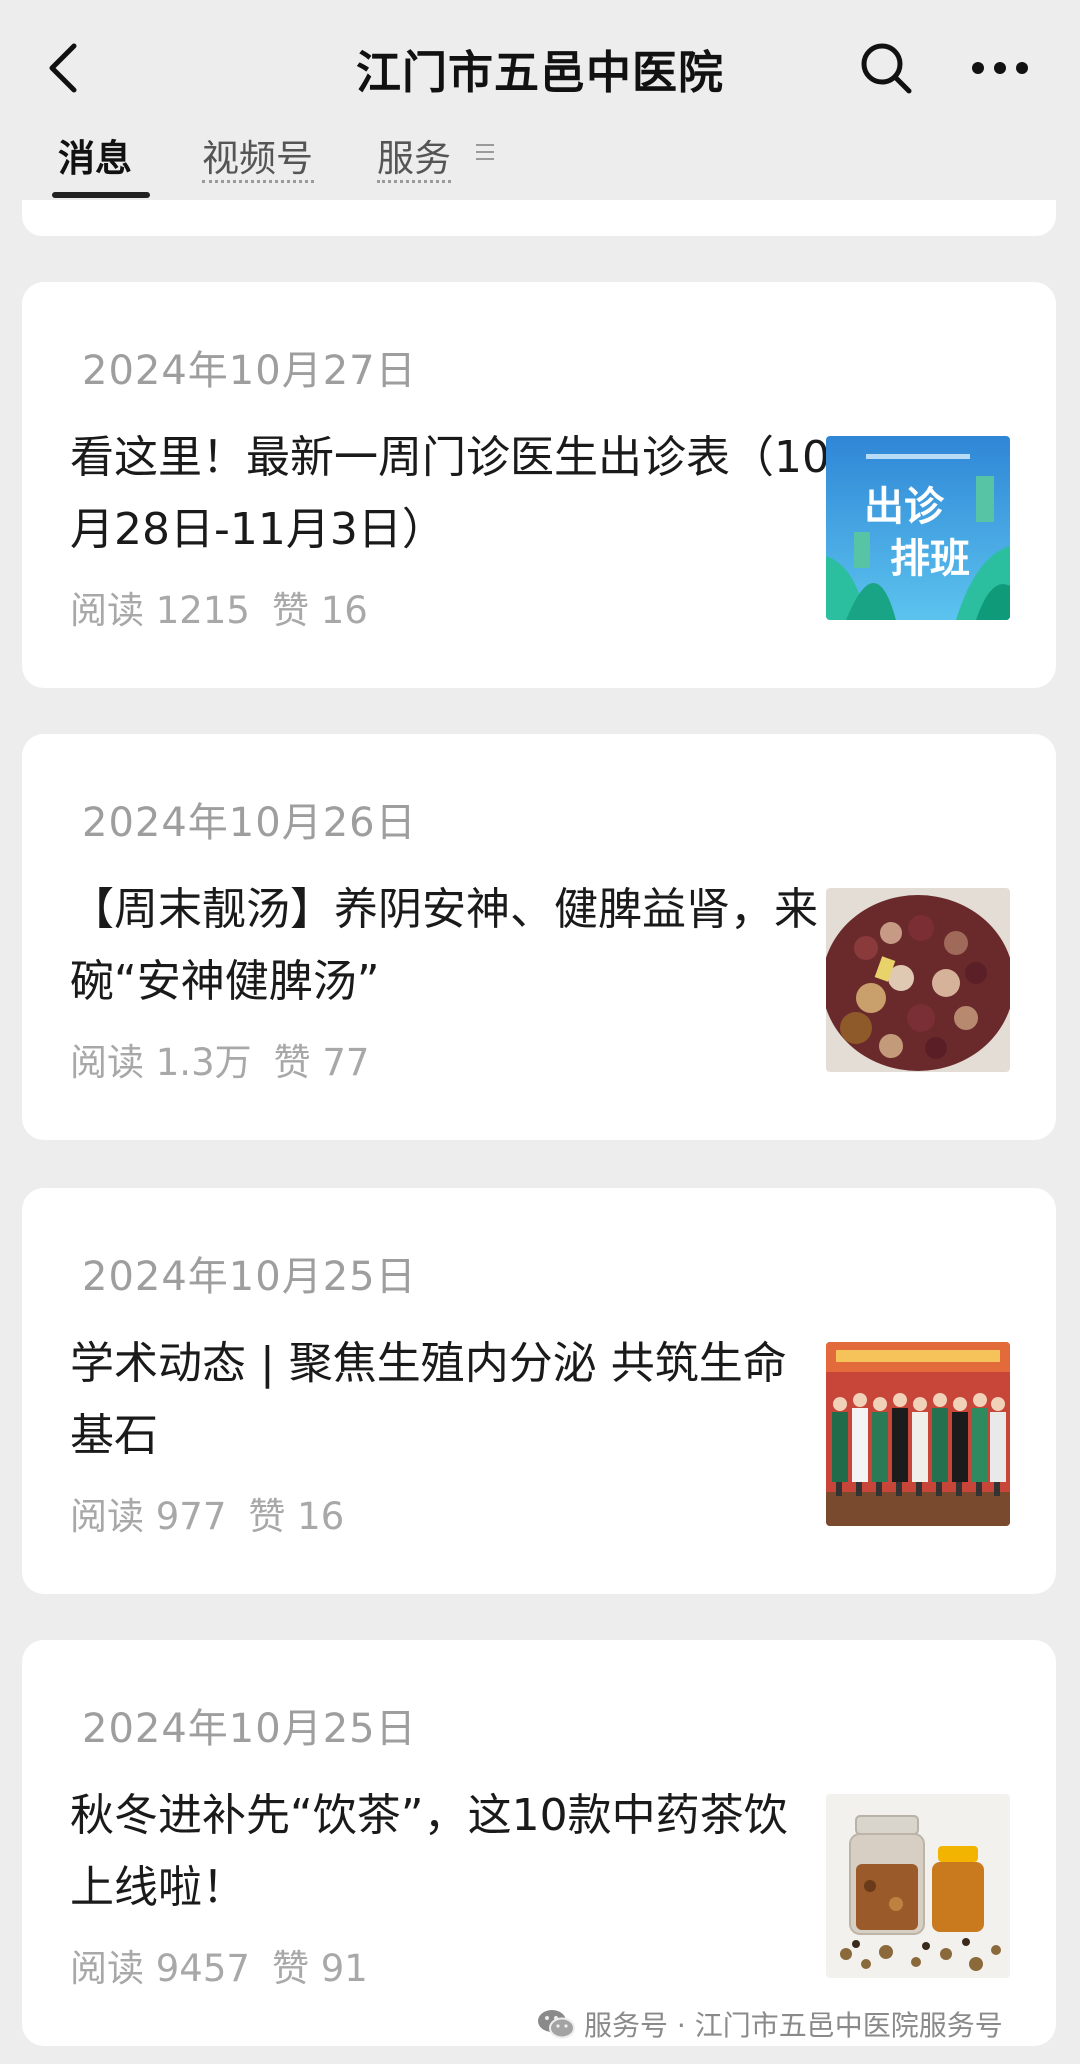 This screenshot has height=2064, width=1080. I want to click on more-button, so click(1000, 68).